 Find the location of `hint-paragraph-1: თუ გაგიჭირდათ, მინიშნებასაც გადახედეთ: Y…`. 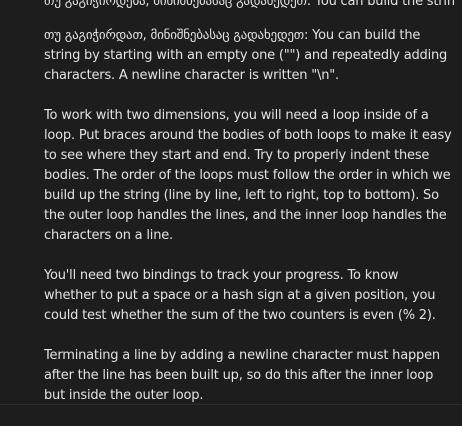

hint-paragraph-1: თუ გაგიჭირდათ, მინიშნებასაც გადახედეთ: Y… is located at coordinates (246, 55).